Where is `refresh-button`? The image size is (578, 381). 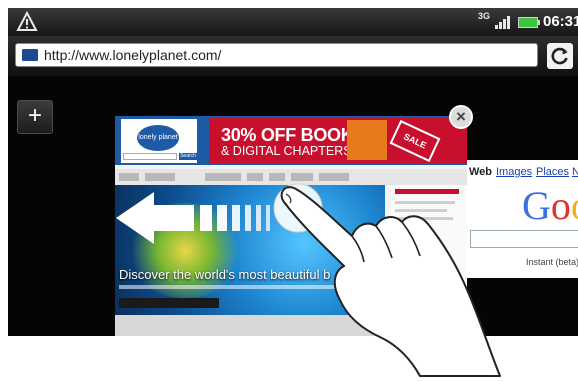 refresh-button is located at coordinates (560, 56).